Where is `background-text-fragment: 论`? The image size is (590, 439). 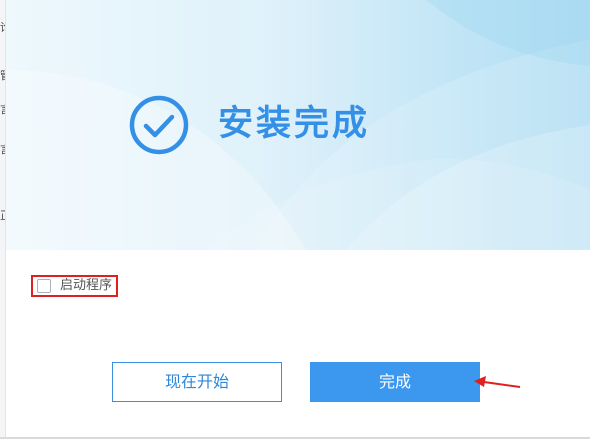
background-text-fragment: 论 is located at coordinates (2, 27).